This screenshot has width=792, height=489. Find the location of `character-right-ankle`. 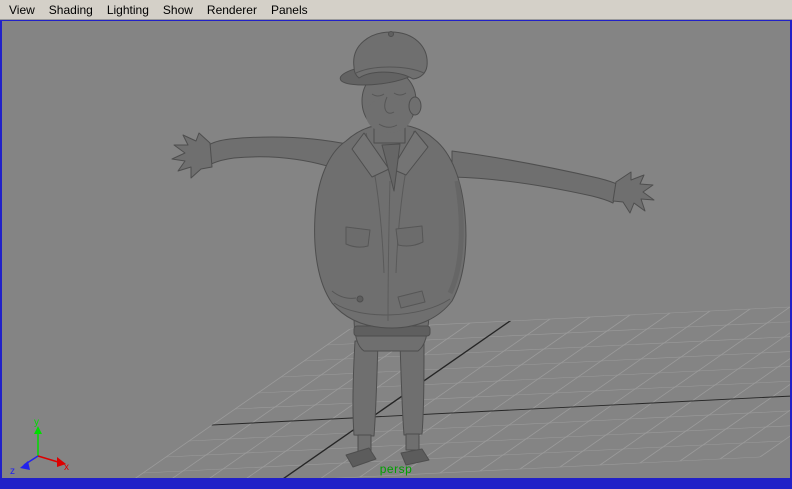

character-right-ankle is located at coordinates (412, 442).